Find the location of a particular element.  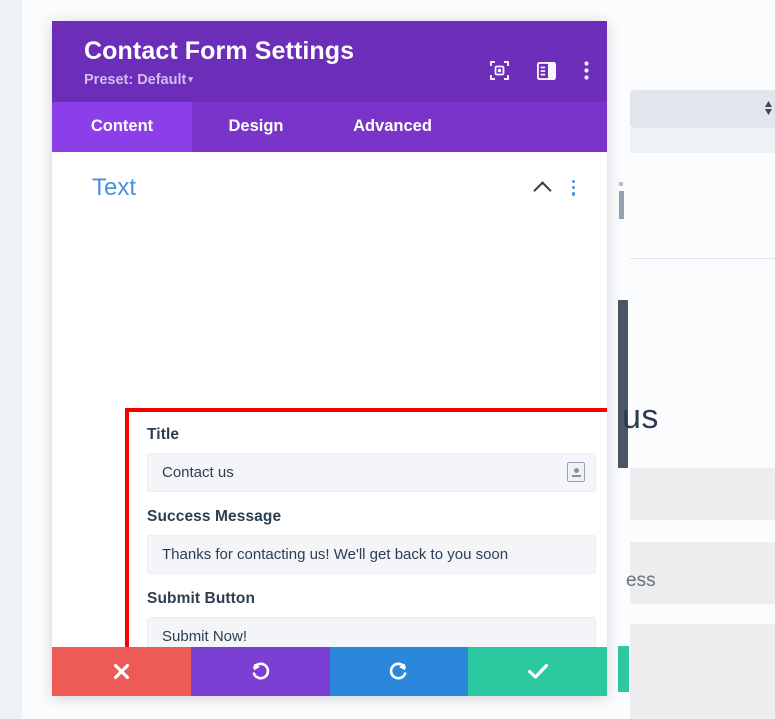

title-input: Contact us is located at coordinates (371, 472).